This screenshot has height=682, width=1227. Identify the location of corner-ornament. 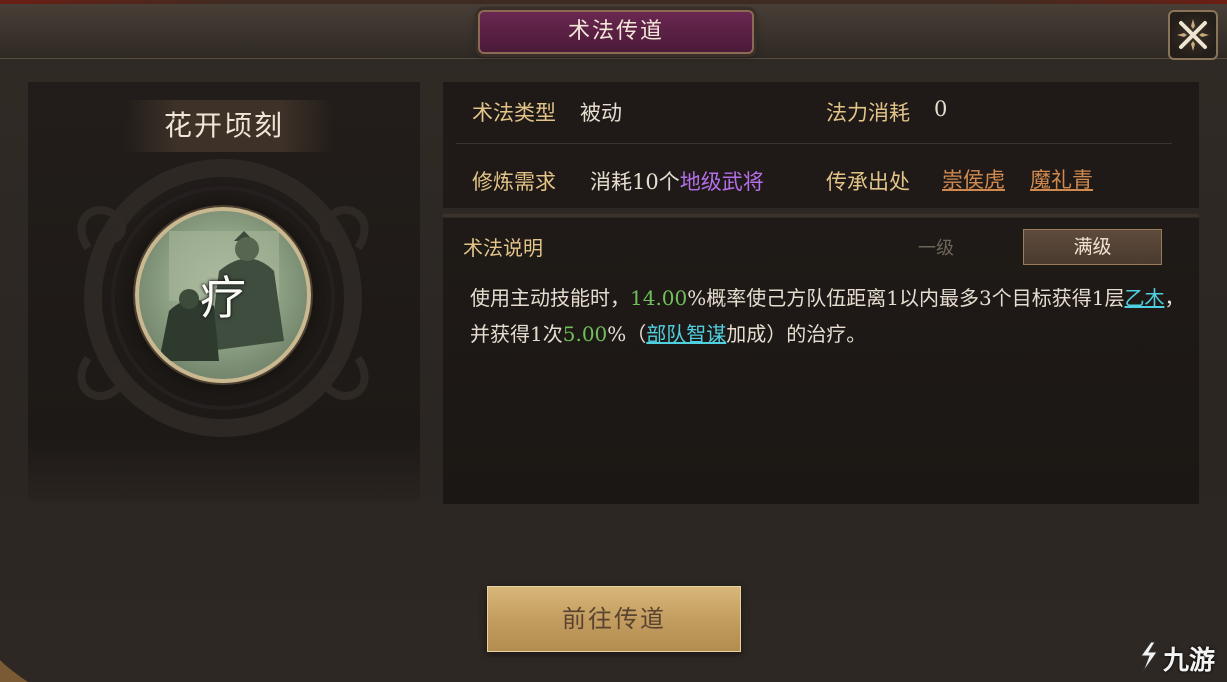
(14, 671).